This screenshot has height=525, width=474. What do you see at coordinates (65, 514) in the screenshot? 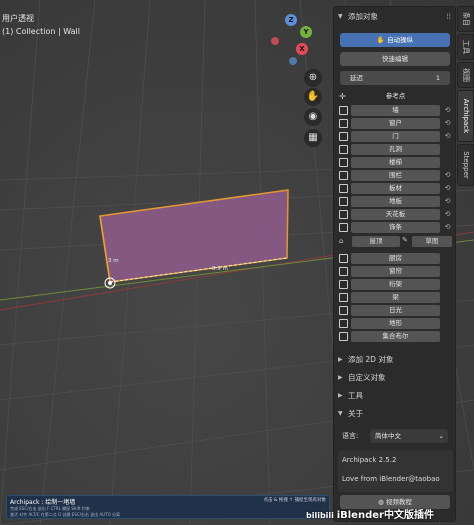
I see `status-line-2: 激活 对齐 ALT/C 在第二点 G 创建 ESC/右击 退出 AUTO 分离` at bounding box center [65, 514].